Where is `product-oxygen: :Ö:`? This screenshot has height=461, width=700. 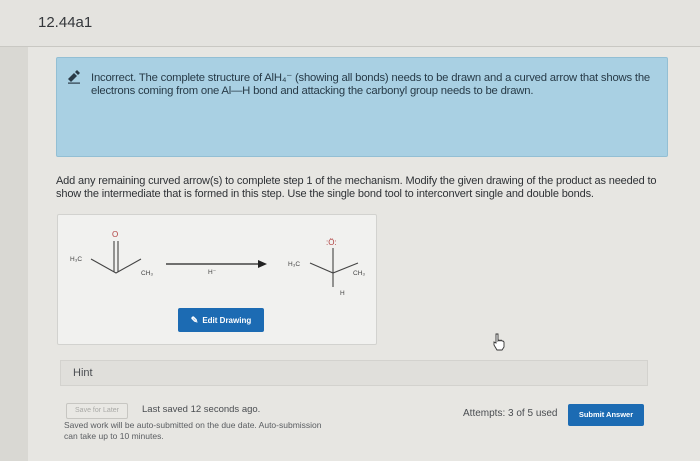
product-oxygen: :Ö: is located at coordinates (331, 242).